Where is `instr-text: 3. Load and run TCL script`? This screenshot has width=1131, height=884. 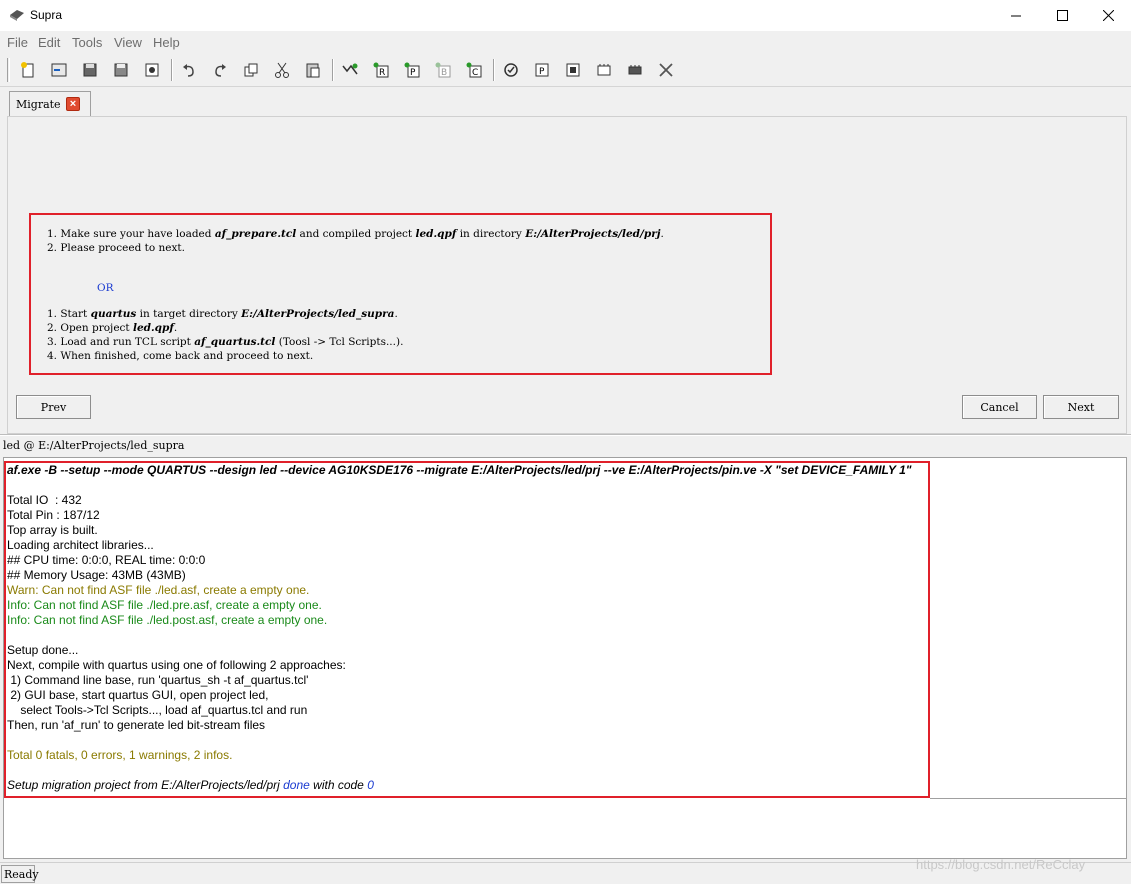
instr-text: 3. Load and run TCL script is located at coordinates (121, 342).